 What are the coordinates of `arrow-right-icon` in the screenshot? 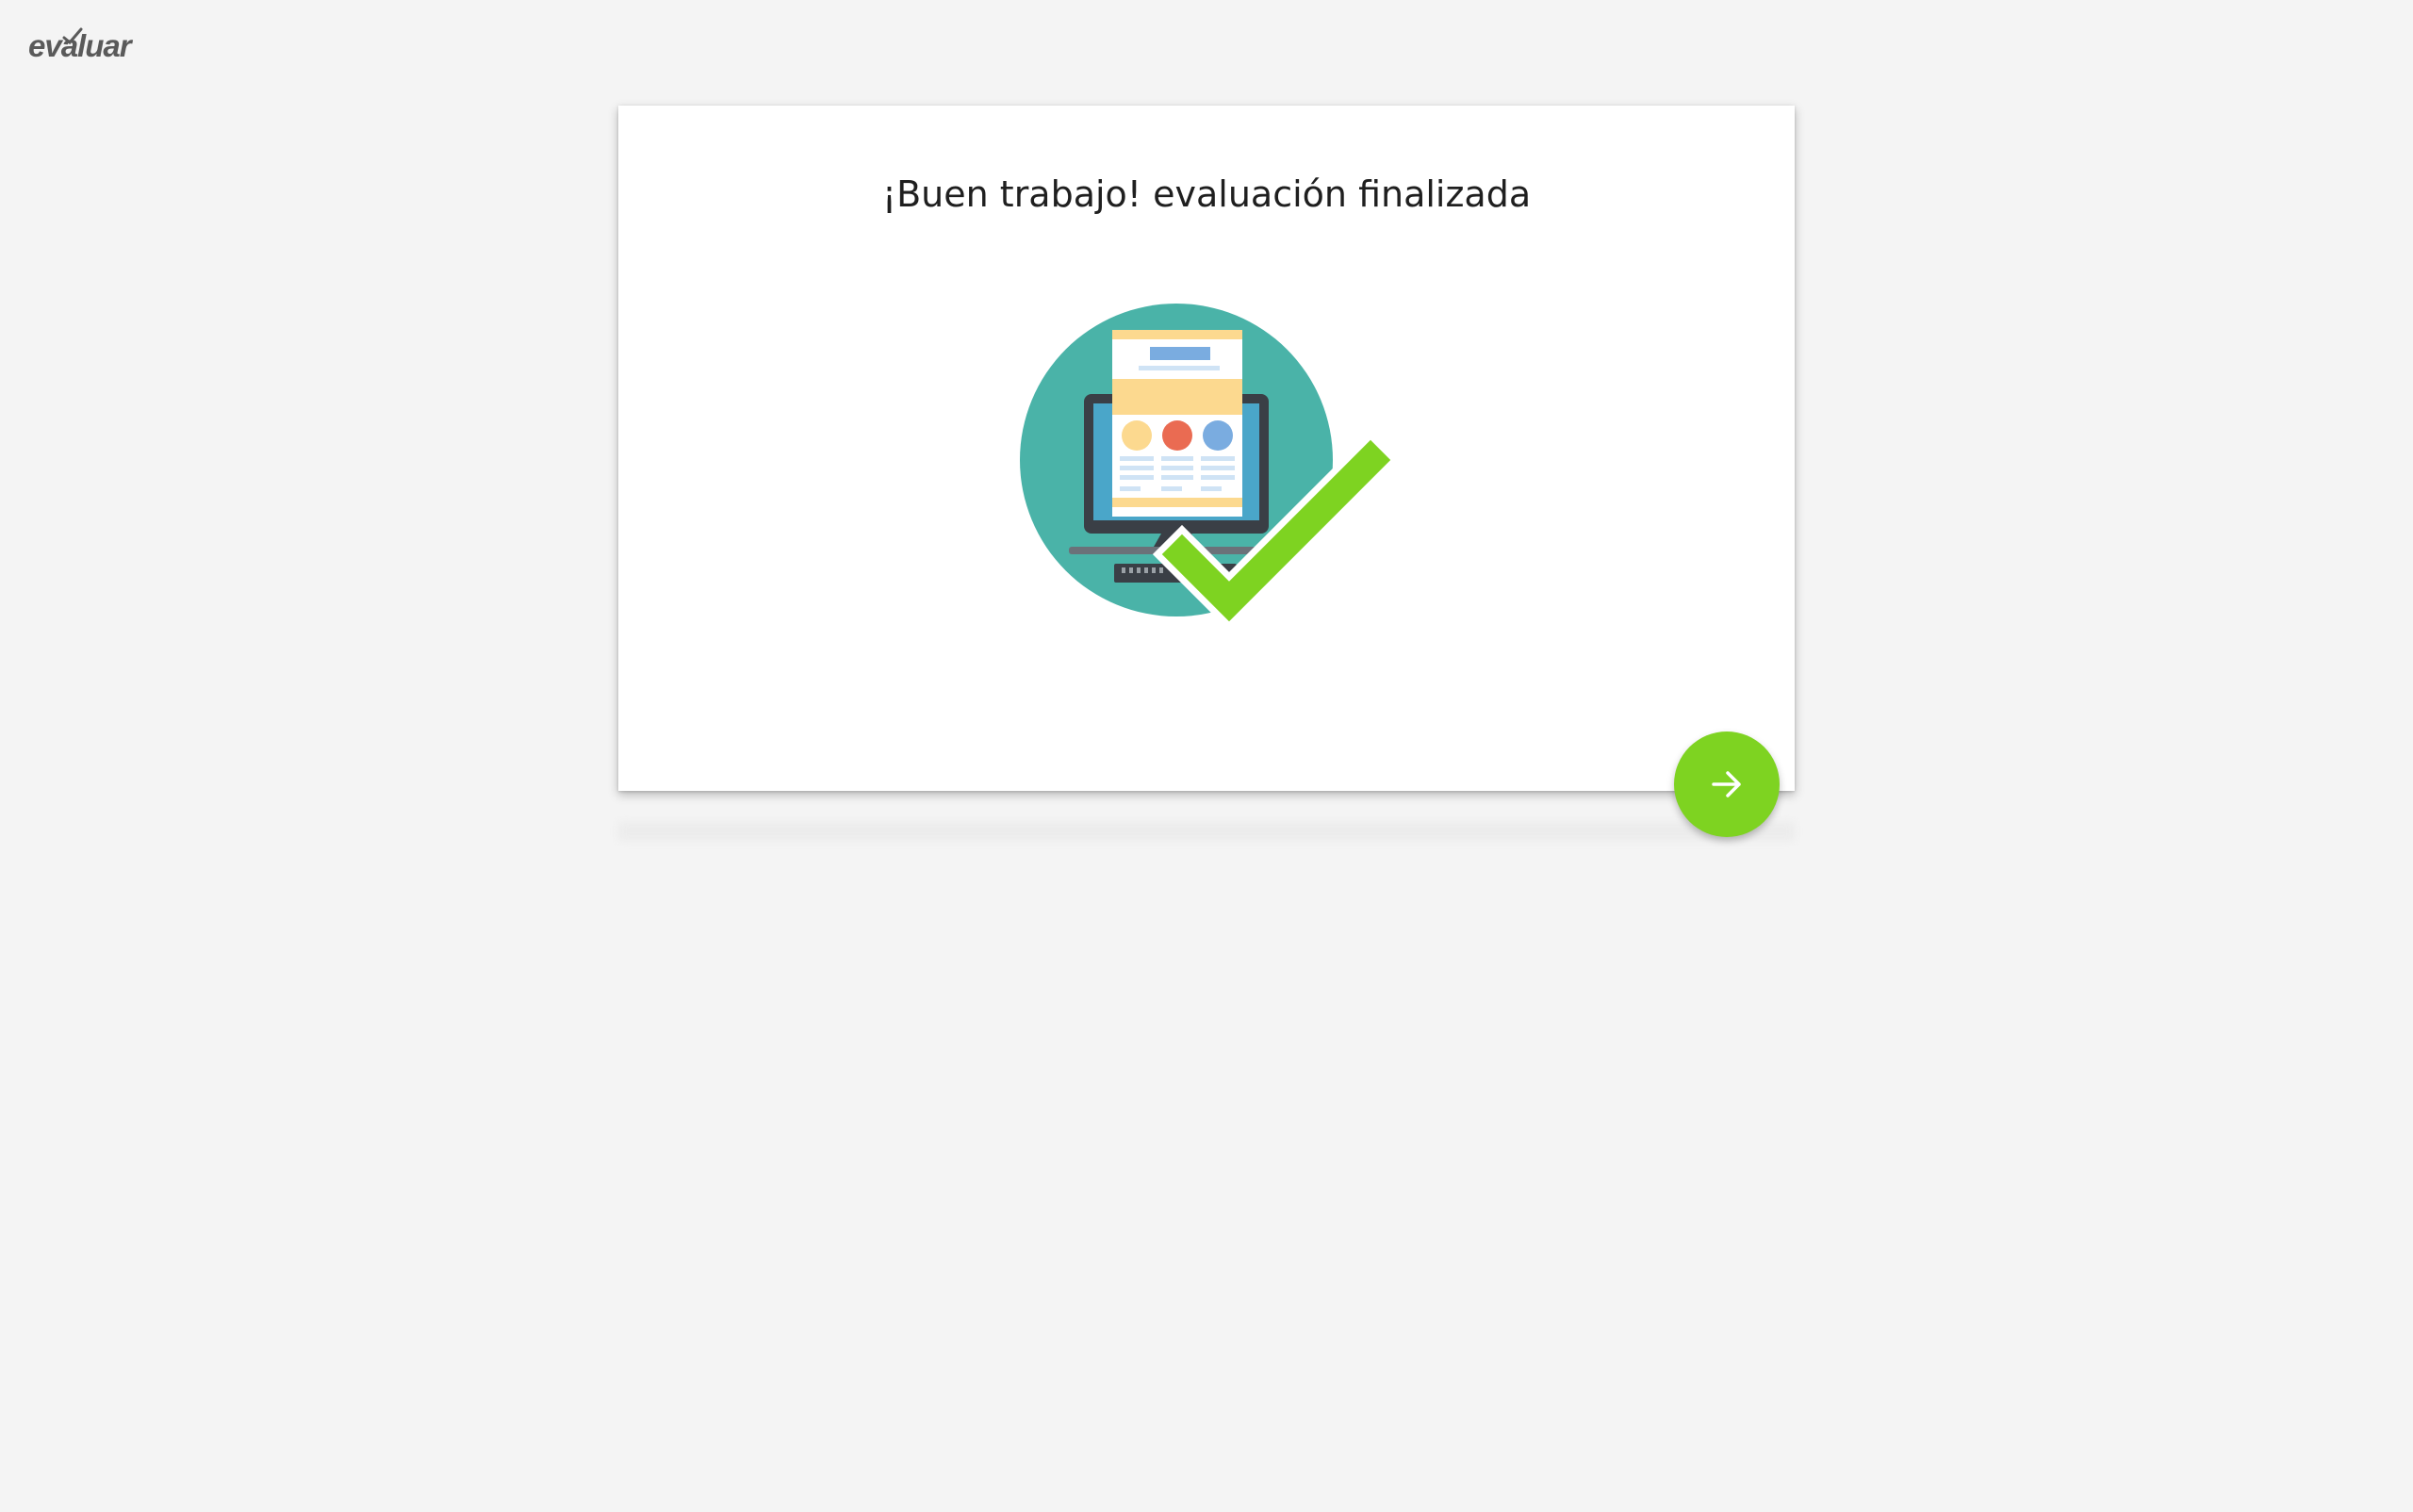 It's located at (1727, 784).